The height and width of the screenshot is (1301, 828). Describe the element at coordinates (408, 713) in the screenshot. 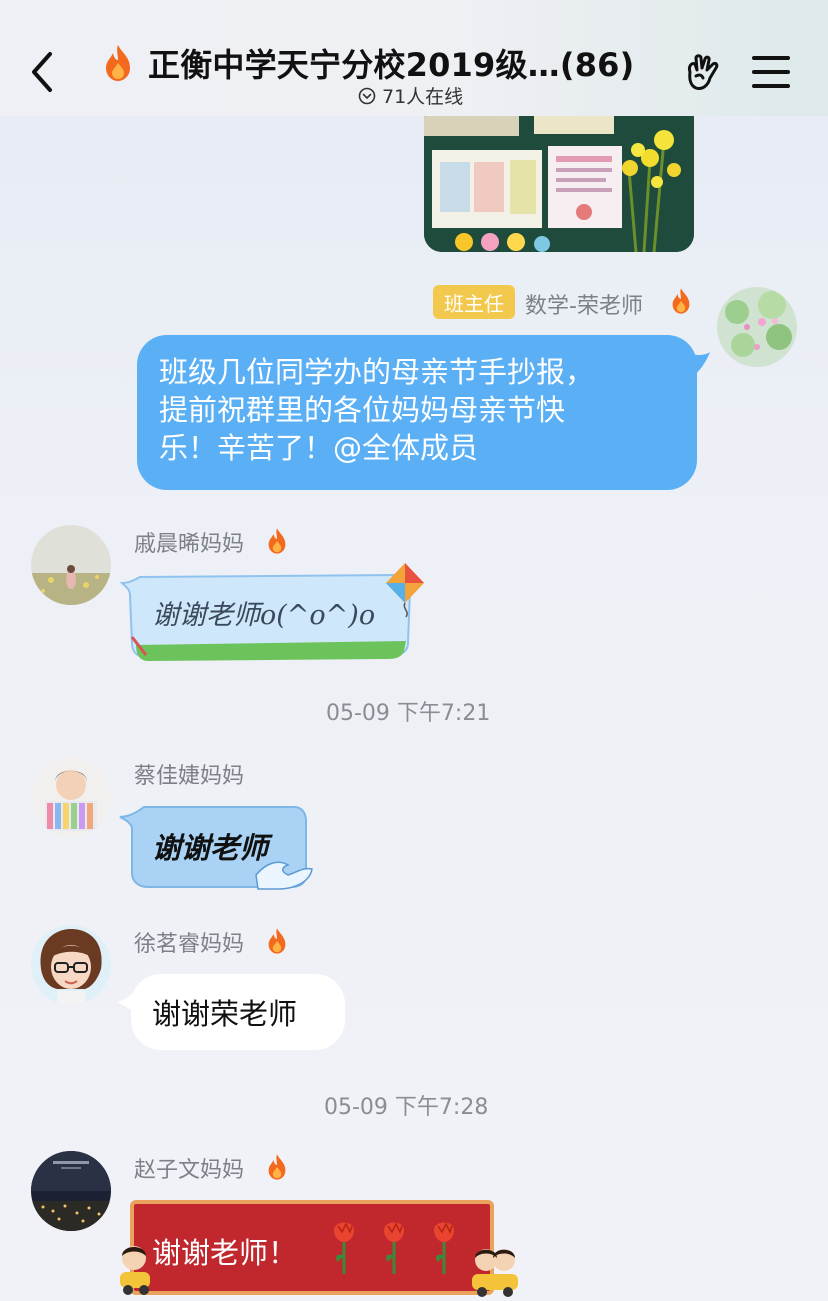

I see `timestamp: 05-09 下午7:21` at that location.